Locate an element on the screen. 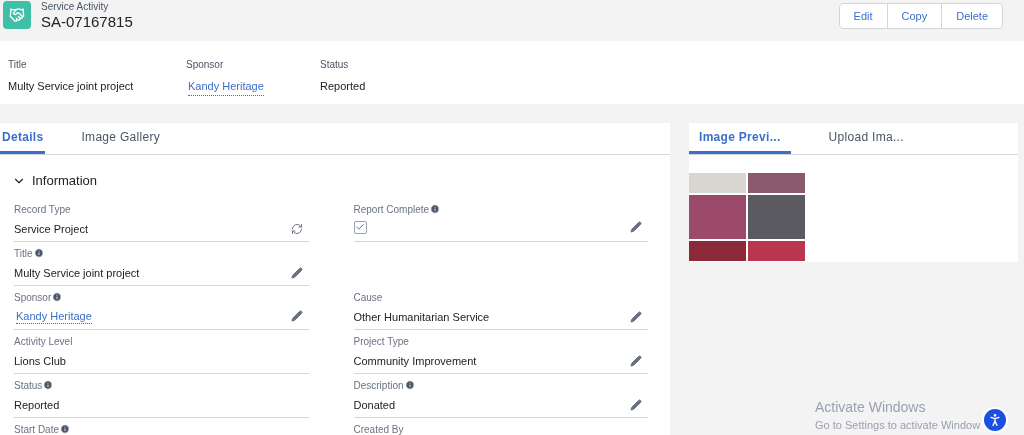  accessibility-icon is located at coordinates (995, 420).